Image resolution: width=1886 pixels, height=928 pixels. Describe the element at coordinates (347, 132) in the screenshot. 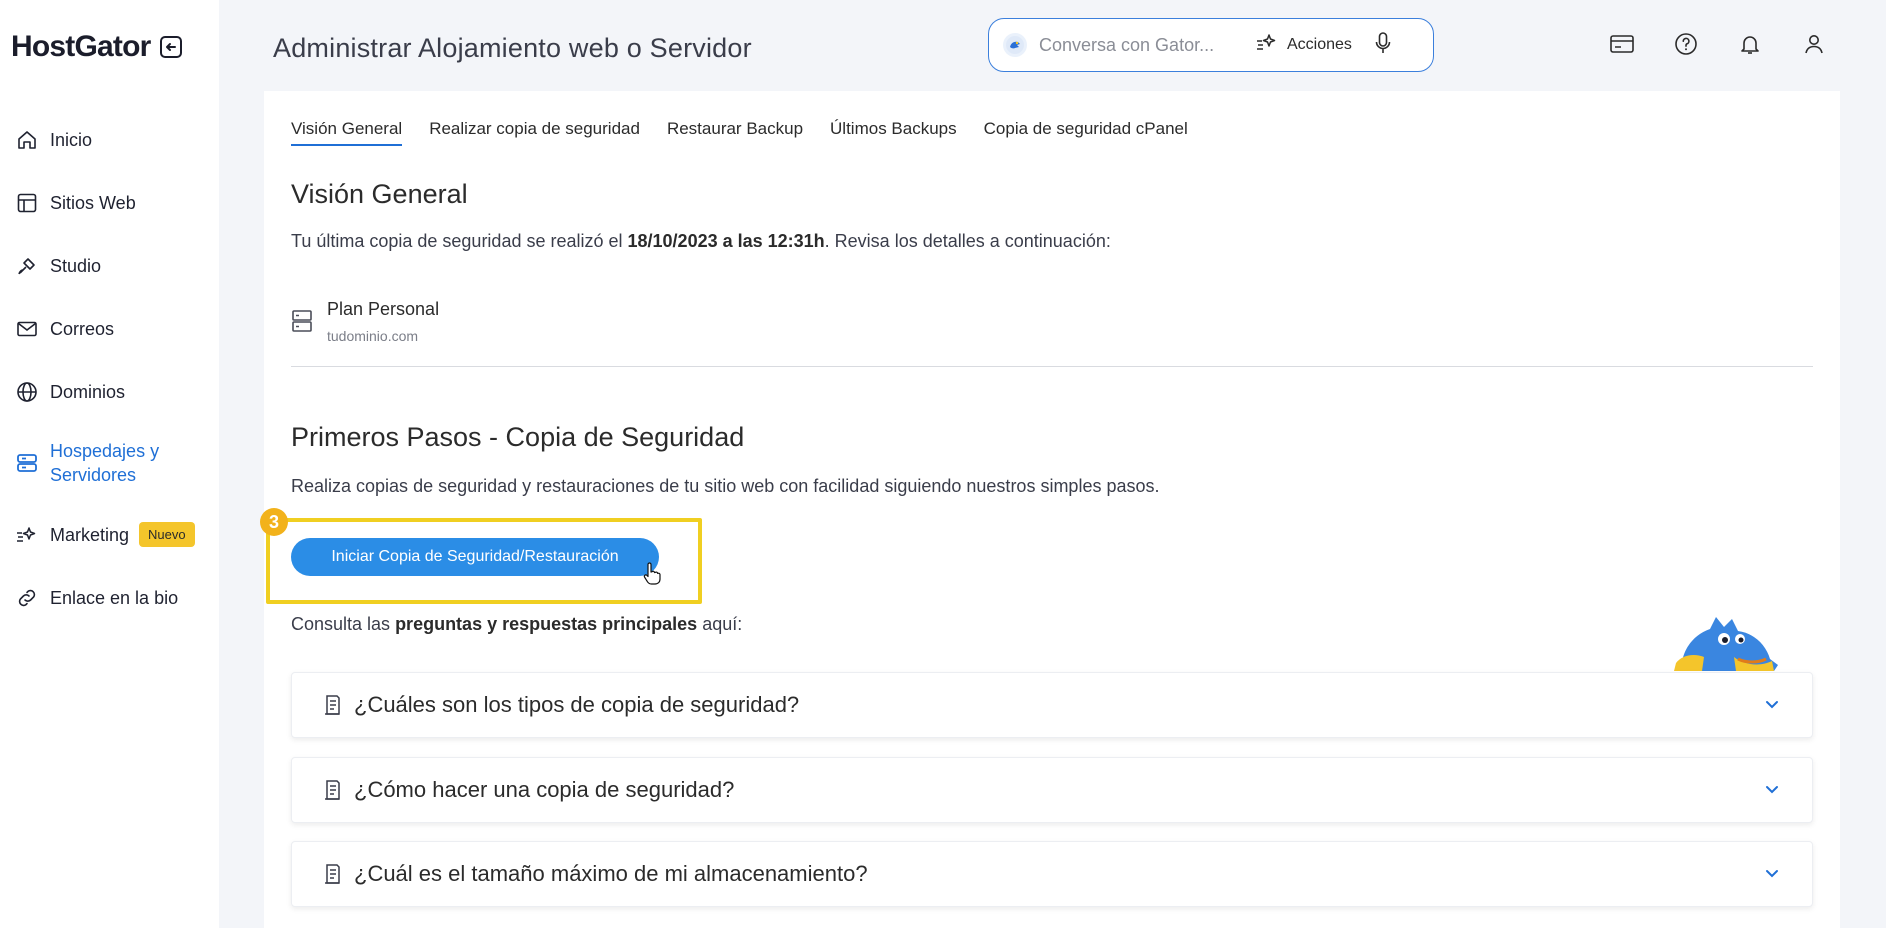

I see `tab-vision-general: Visión General` at that location.